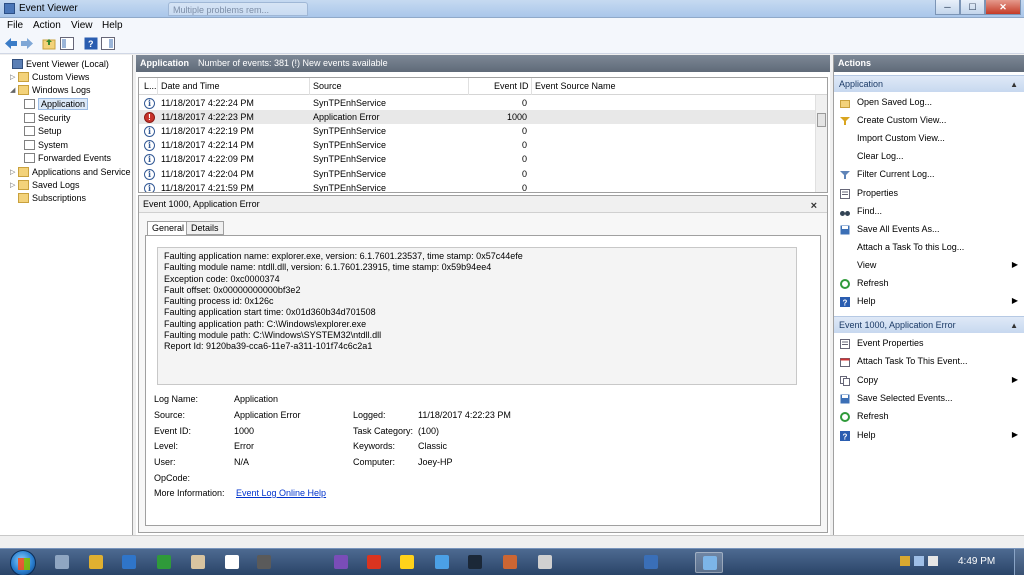 The width and height of the screenshot is (1024, 575). I want to click on menu-action: Action, so click(47, 25).